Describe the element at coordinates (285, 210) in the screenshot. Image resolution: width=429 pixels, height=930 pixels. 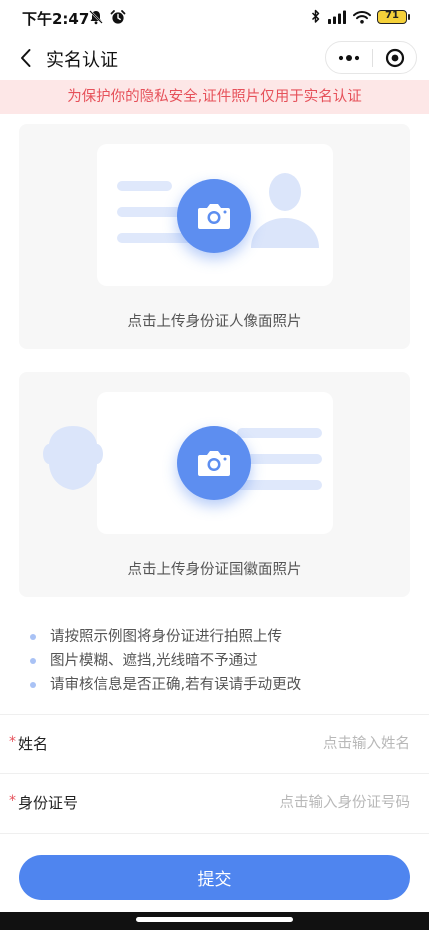
I see `portrait-silhouette-icon` at that location.